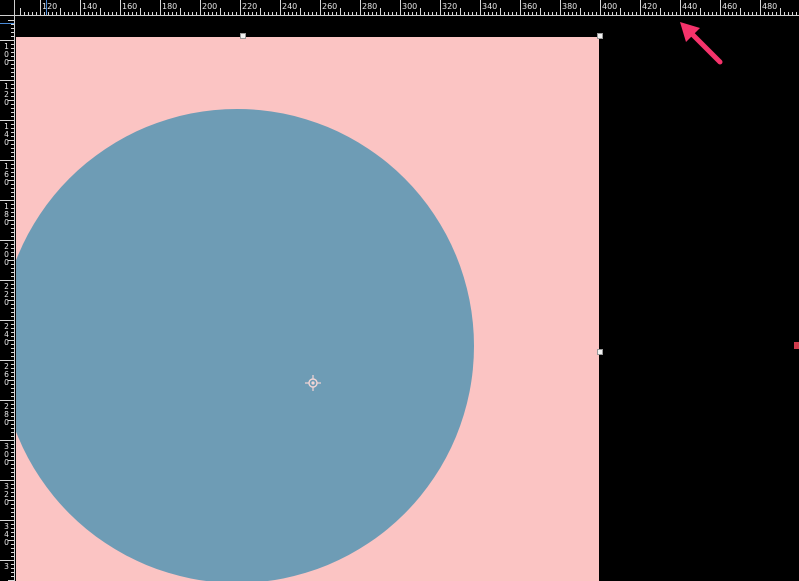 The image size is (799, 581). Describe the element at coordinates (770, 6) in the screenshot. I see `ruler-label: 480` at that location.